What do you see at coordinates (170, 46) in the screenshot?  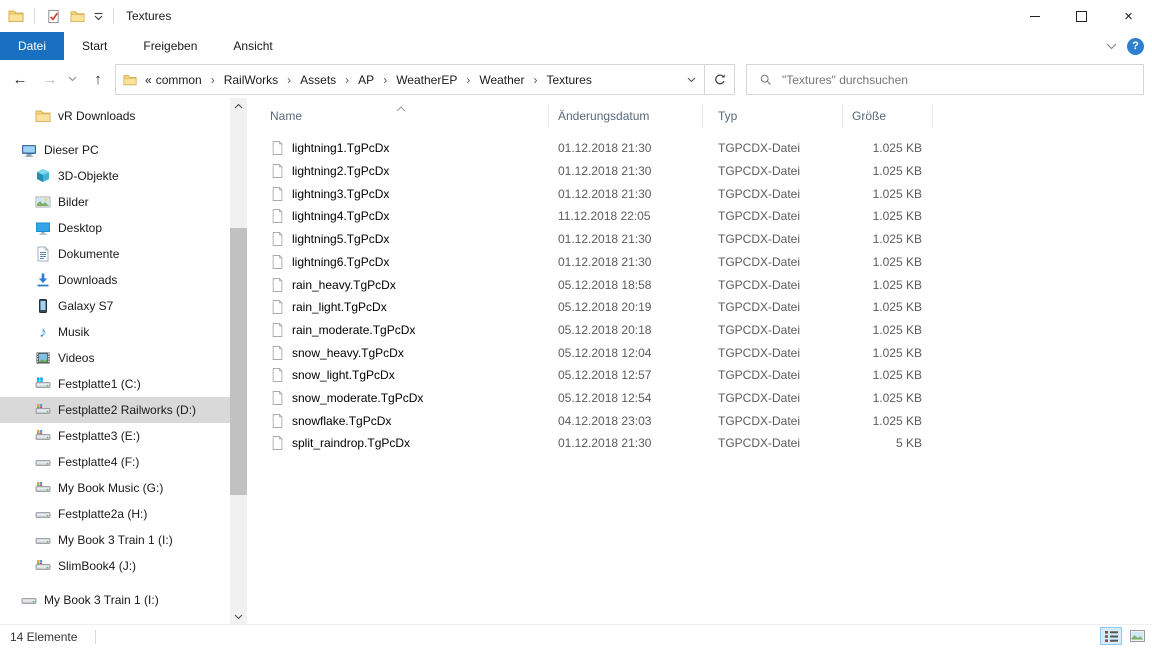 I see `tab-freigeben: Freigeben` at bounding box center [170, 46].